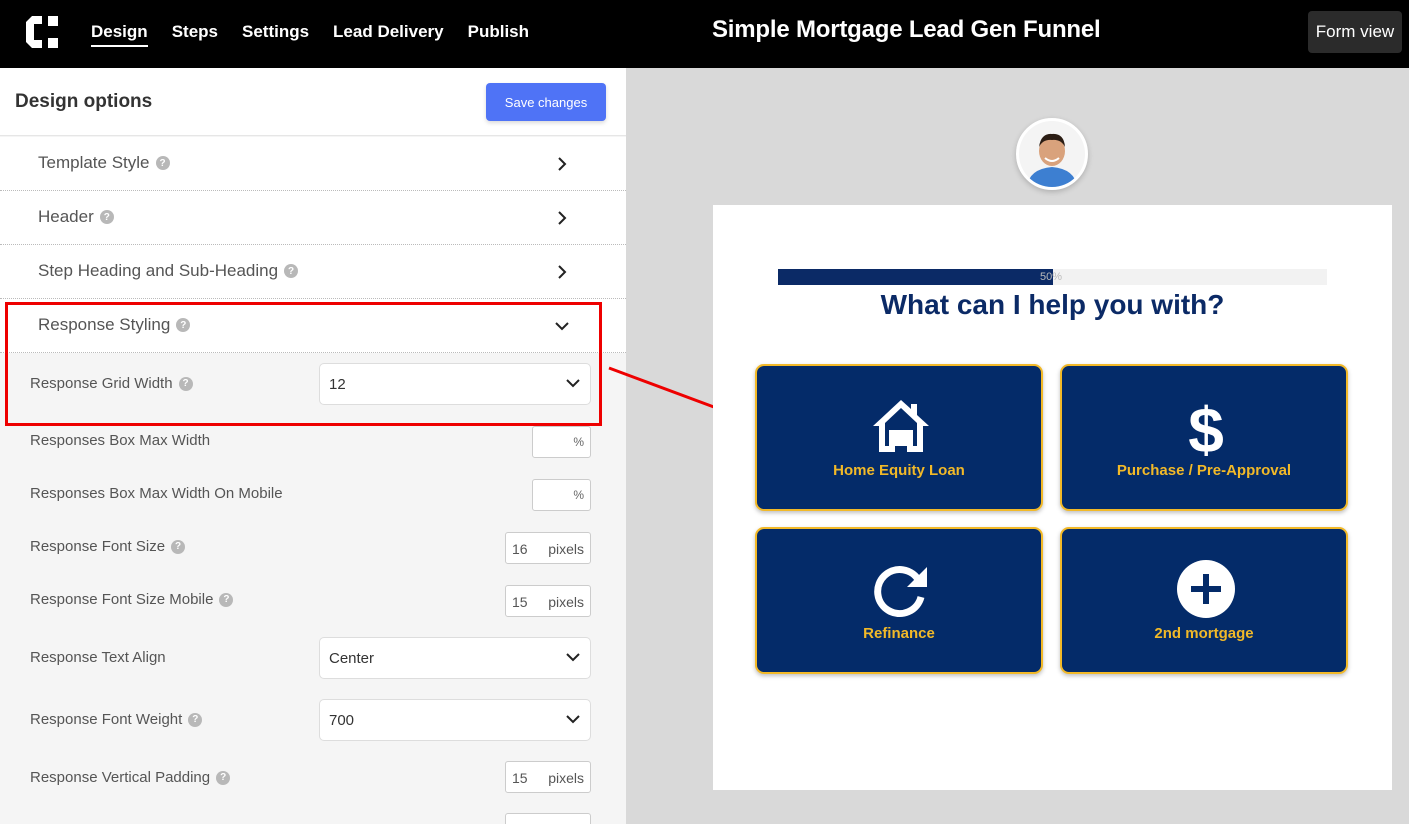 The height and width of the screenshot is (824, 1409). Describe the element at coordinates (900, 591) in the screenshot. I see `refresh-icon` at that location.